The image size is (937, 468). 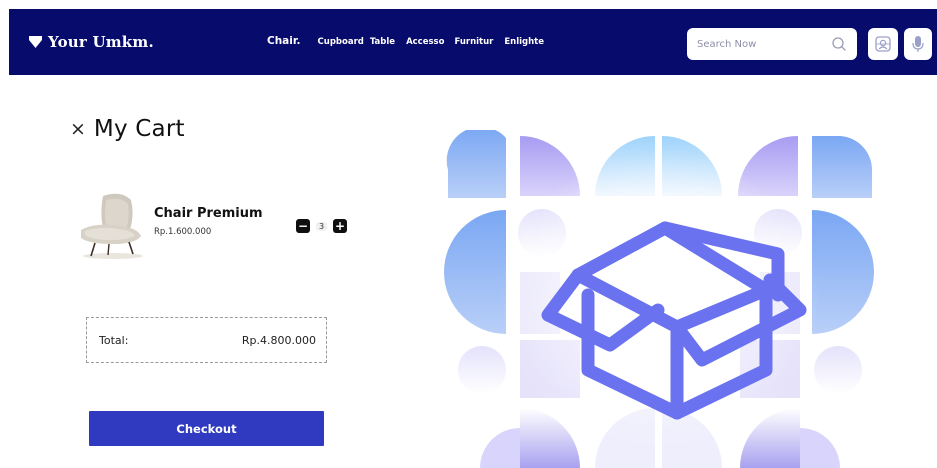 What do you see at coordinates (114, 340) in the screenshot?
I see `total-label: Total:` at bounding box center [114, 340].